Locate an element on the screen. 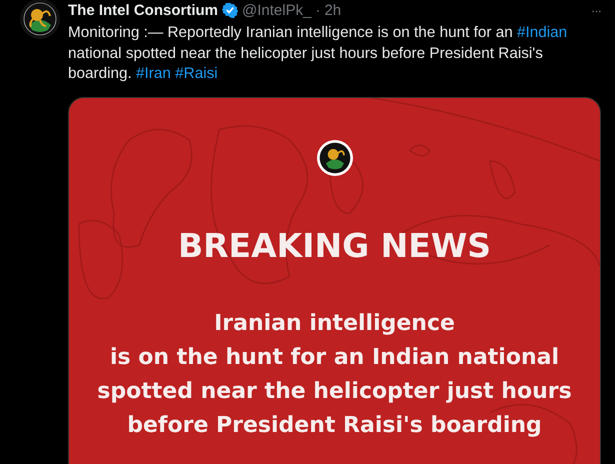 This screenshot has height=464, width=615. news-text-line: before President Raisi's boarding is located at coordinates (334, 426).